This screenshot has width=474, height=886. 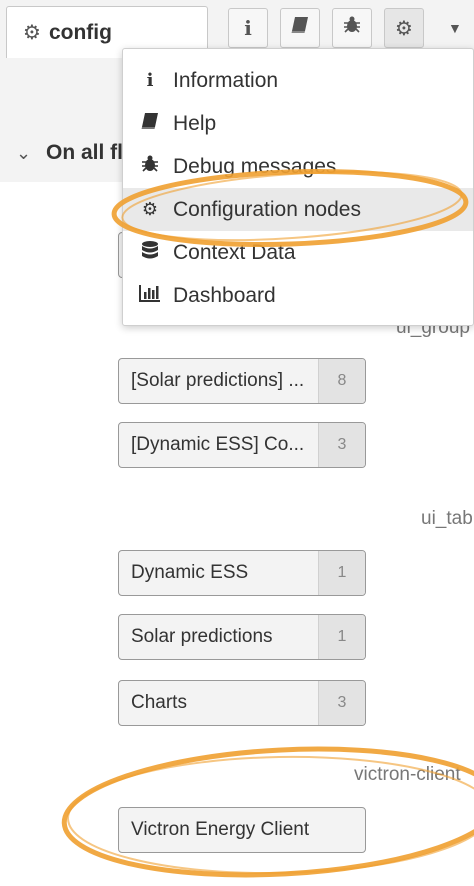 I want to click on config-node-solar-predictions-group: [Solar predictions] ... 8, so click(x=242, y=381).